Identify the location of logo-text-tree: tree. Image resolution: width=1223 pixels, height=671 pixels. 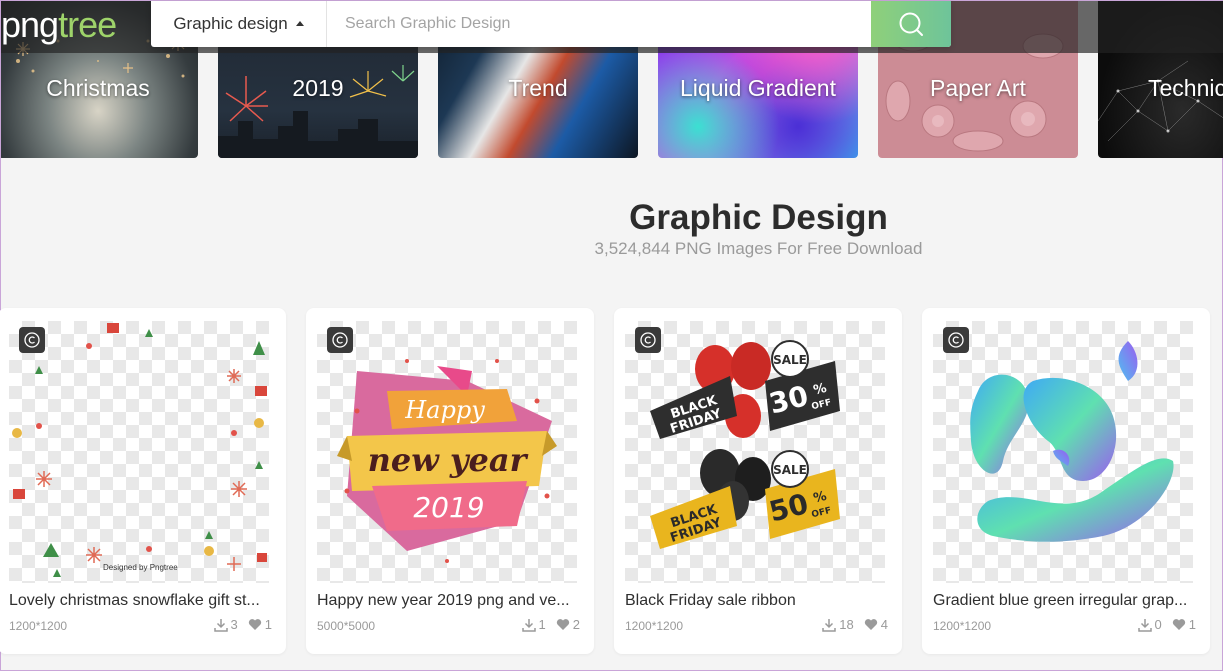
(87, 24).